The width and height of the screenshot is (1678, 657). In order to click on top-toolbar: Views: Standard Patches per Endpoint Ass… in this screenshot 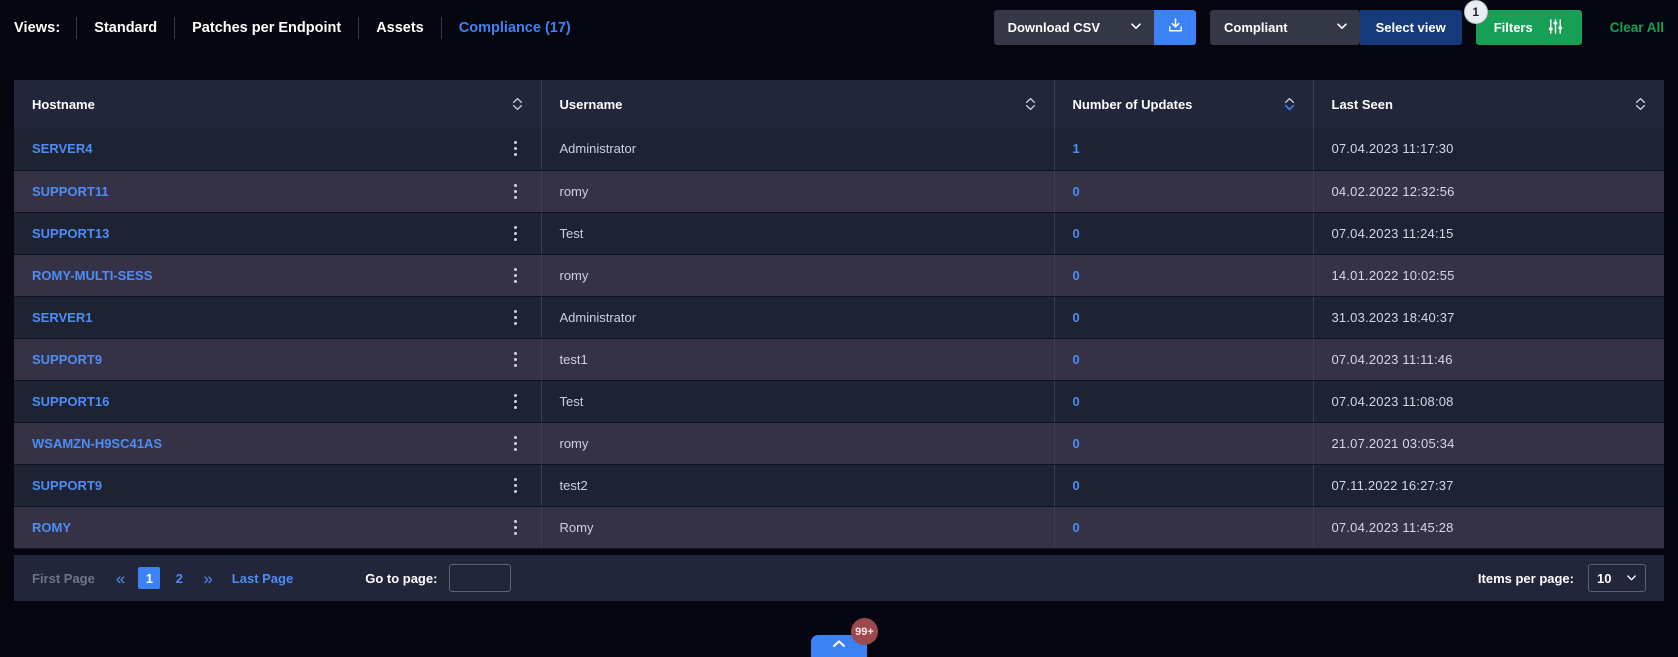, I will do `click(839, 27)`.